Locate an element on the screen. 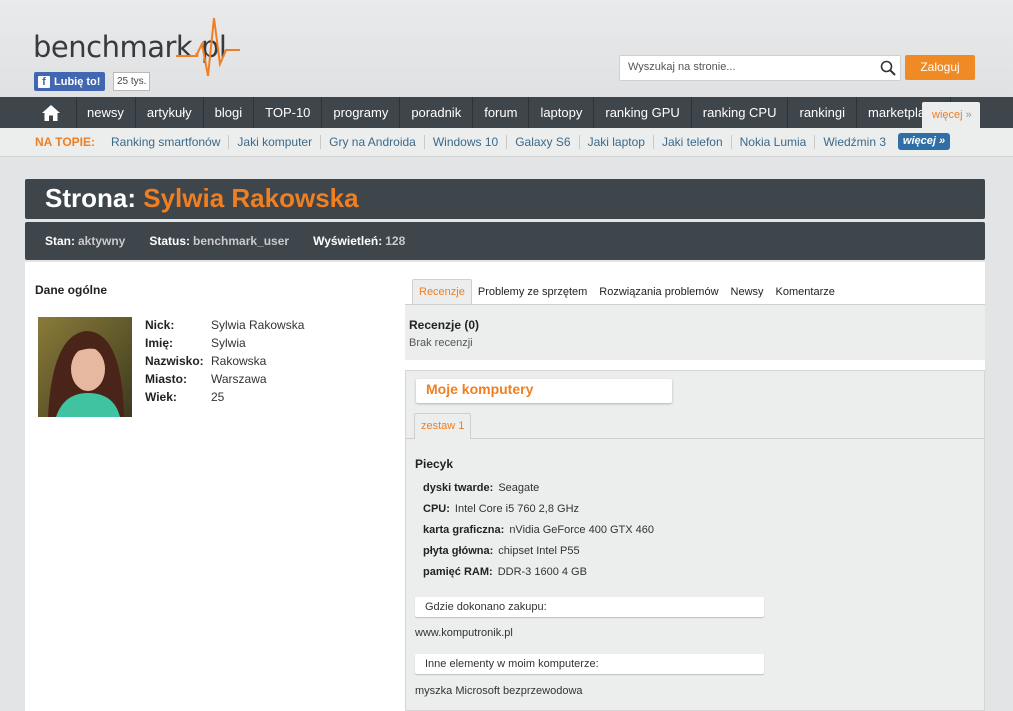  spec-row: CPU: Intel Core i5 760 2,8 GHz is located at coordinates (501, 509).